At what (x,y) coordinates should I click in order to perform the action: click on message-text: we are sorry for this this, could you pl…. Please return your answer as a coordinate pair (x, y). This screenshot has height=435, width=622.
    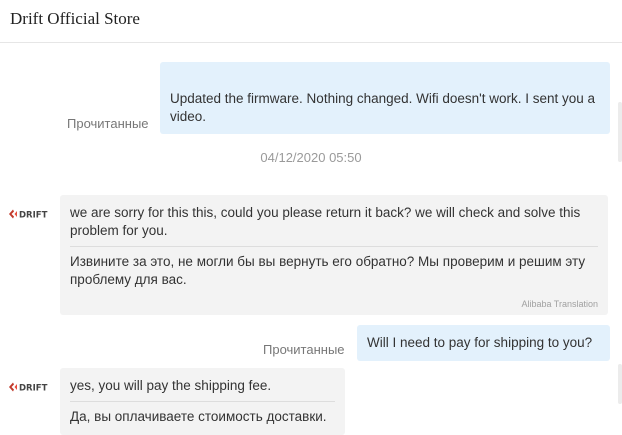
    Looking at the image, I should click on (325, 221).